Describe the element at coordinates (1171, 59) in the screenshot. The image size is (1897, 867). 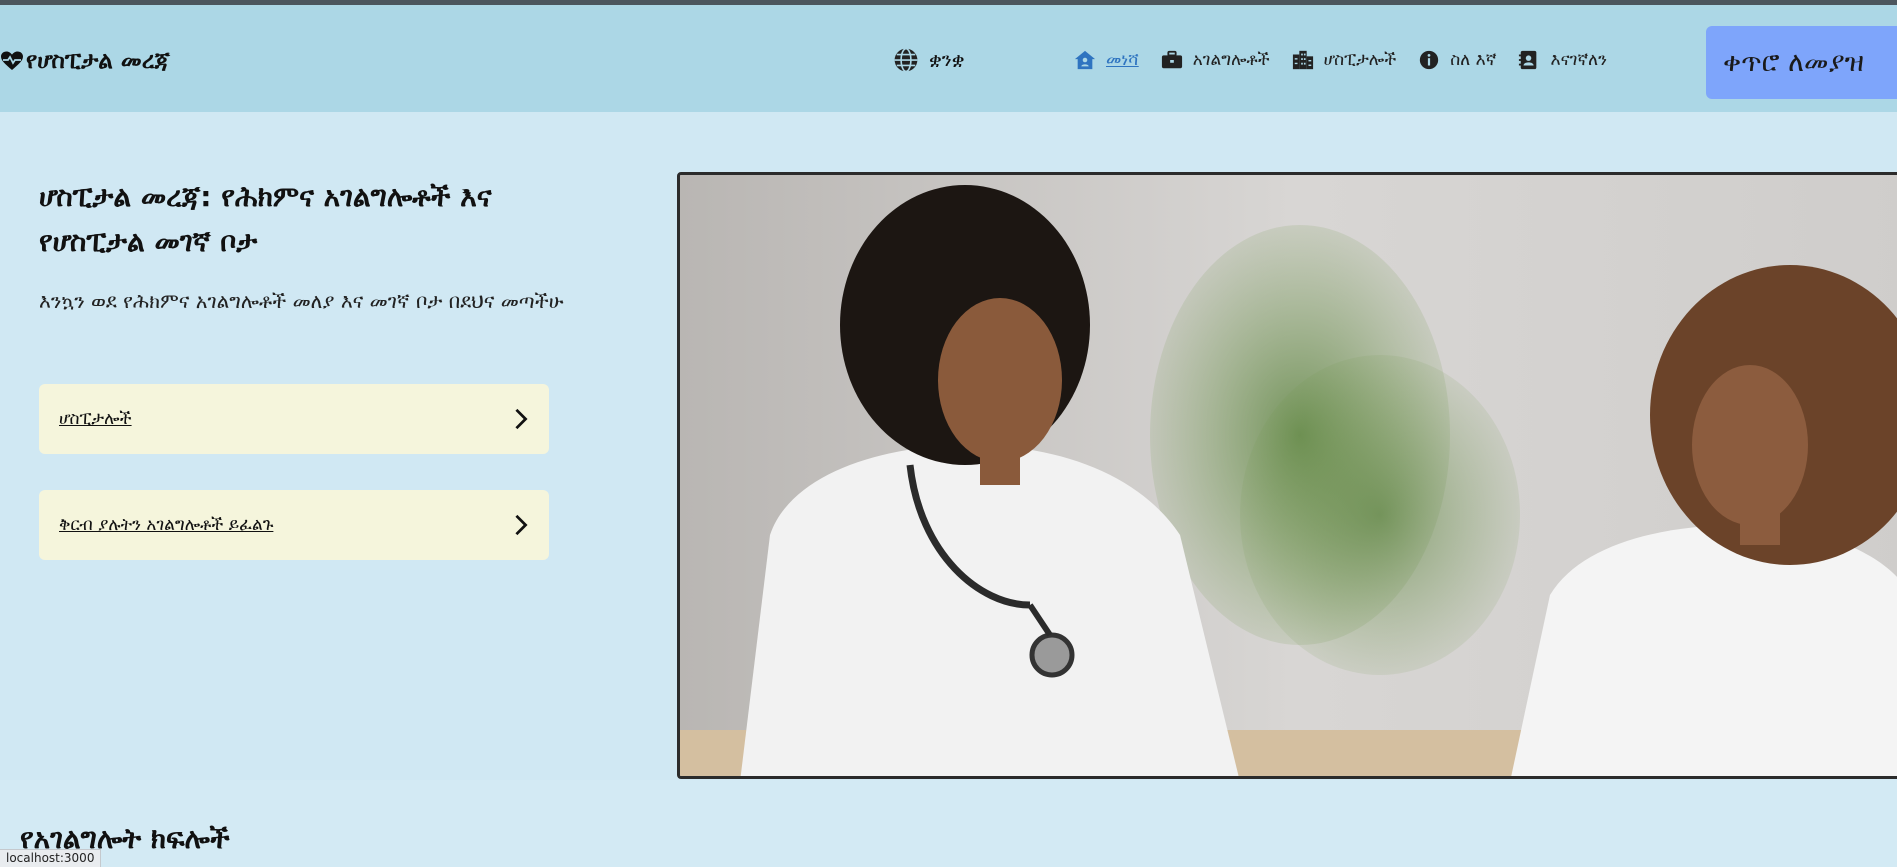
I see `briefcase-icon` at that location.